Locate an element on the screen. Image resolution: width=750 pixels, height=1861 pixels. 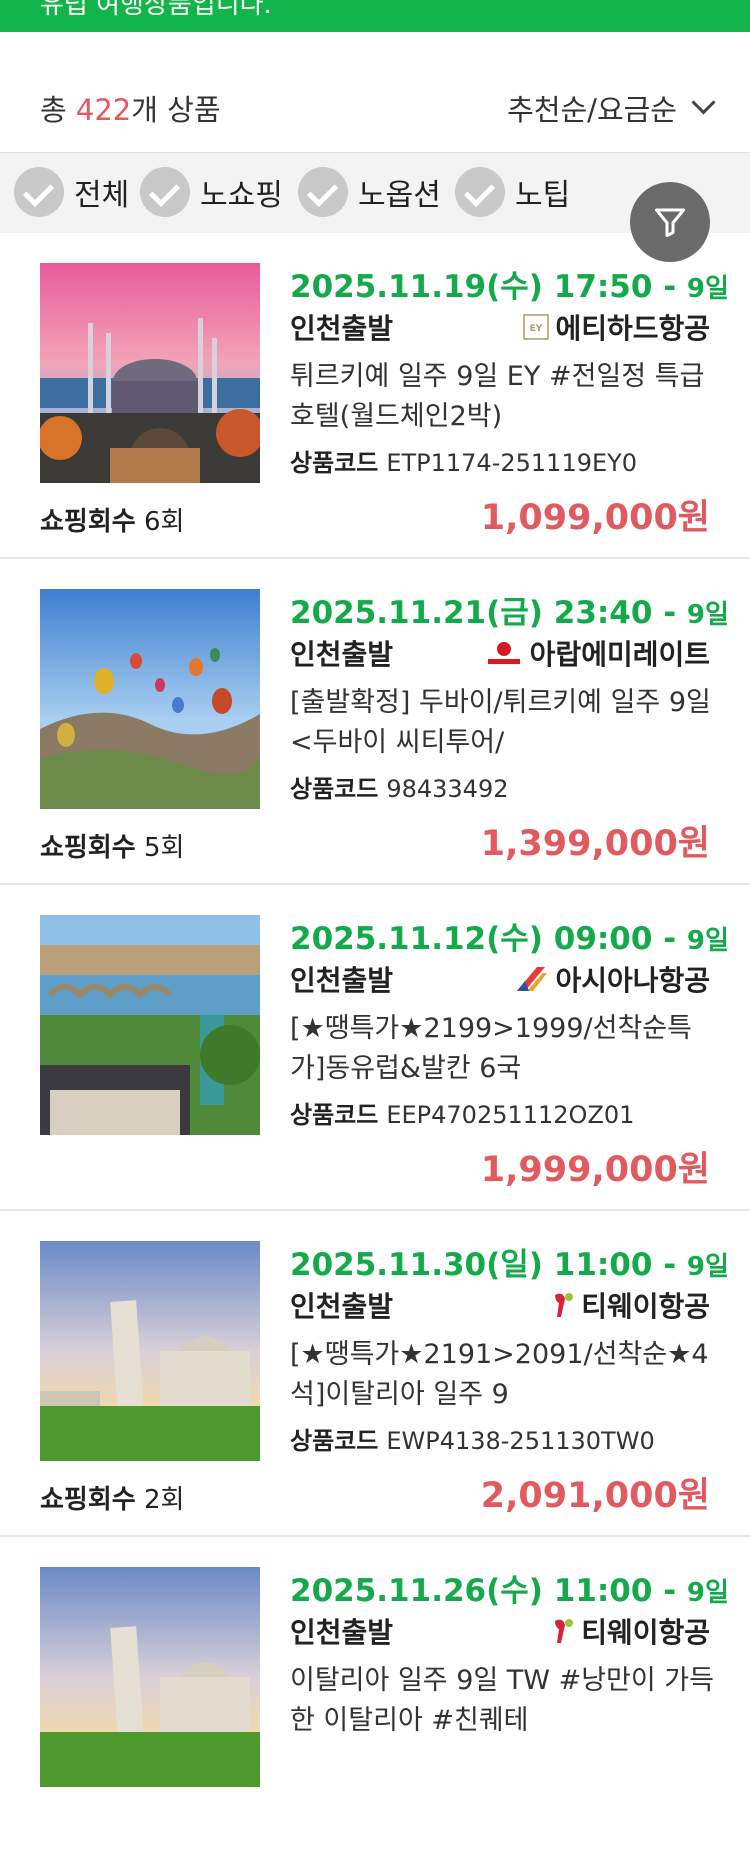
shopping-count: 쇼핑회수 2회 is located at coordinates (112, 1497).